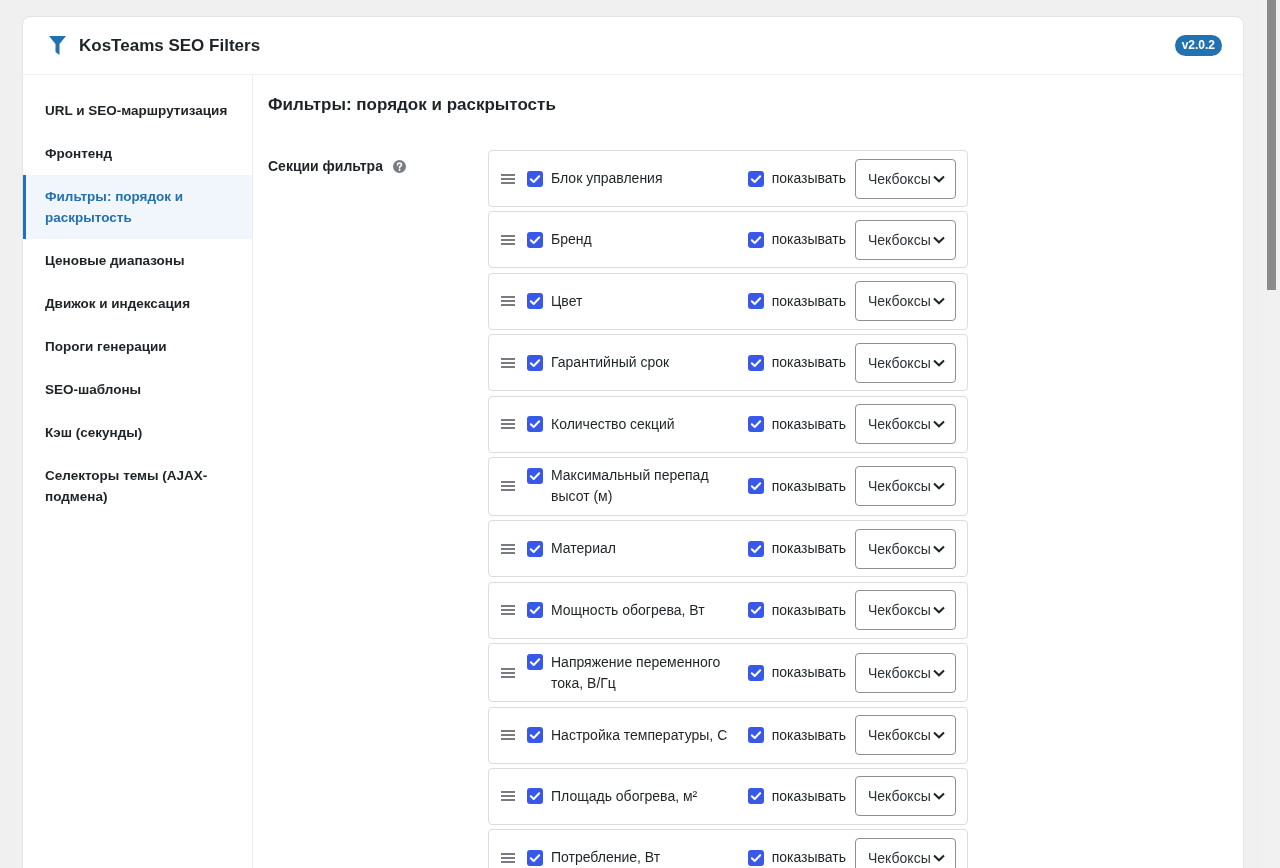 The height and width of the screenshot is (868, 1280). What do you see at coordinates (137, 346) in the screenshot?
I see `sidebar-item: Пороги генерации` at bounding box center [137, 346].